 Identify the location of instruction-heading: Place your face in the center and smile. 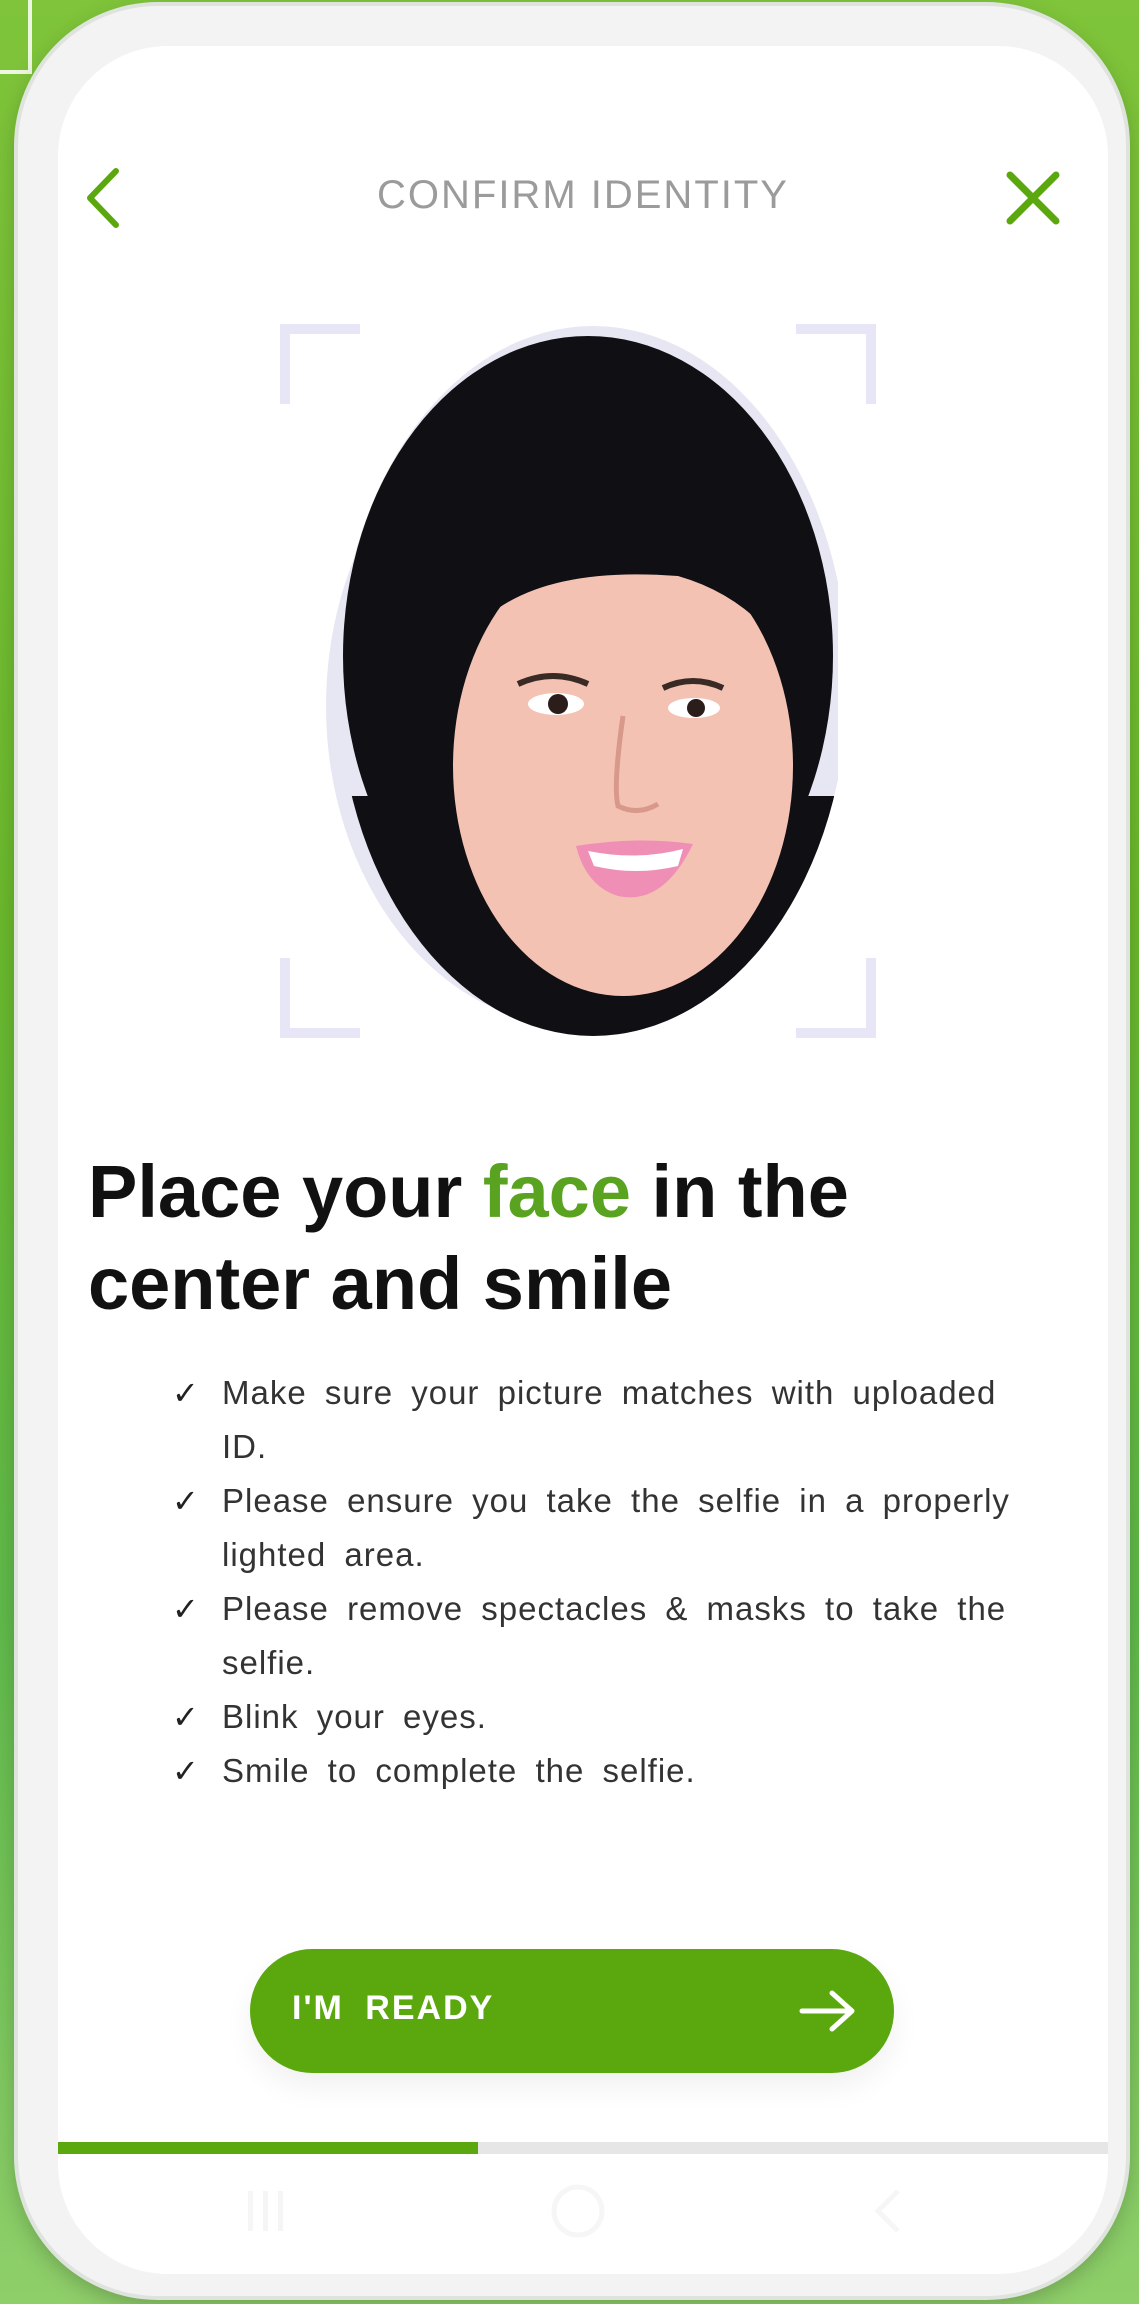
(578, 1238).